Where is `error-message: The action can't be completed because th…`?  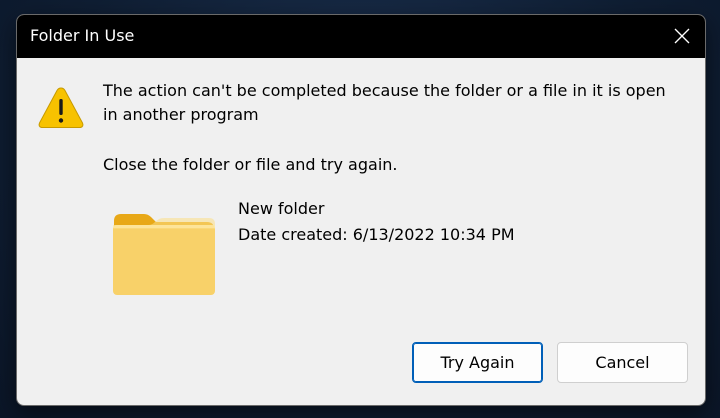 error-message: The action can't be completed because th… is located at coordinates (384, 102).